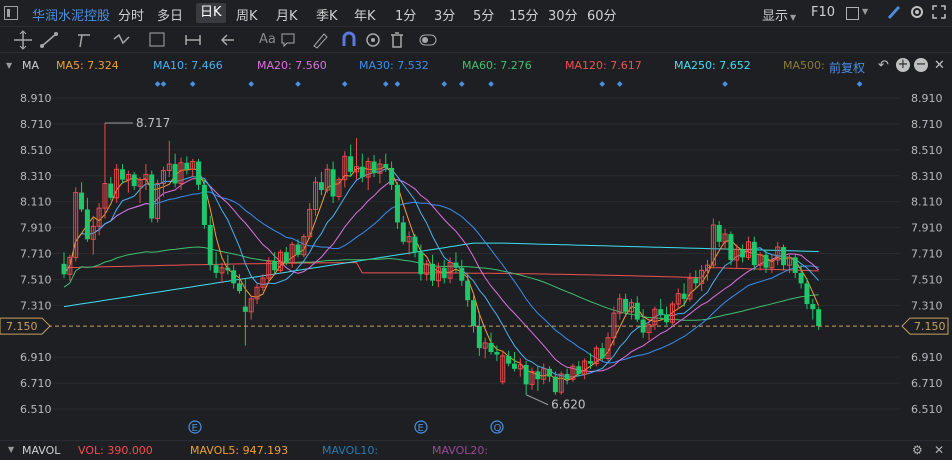  Describe the element at coordinates (917, 13) in the screenshot. I see `settings-gear-icon` at that location.